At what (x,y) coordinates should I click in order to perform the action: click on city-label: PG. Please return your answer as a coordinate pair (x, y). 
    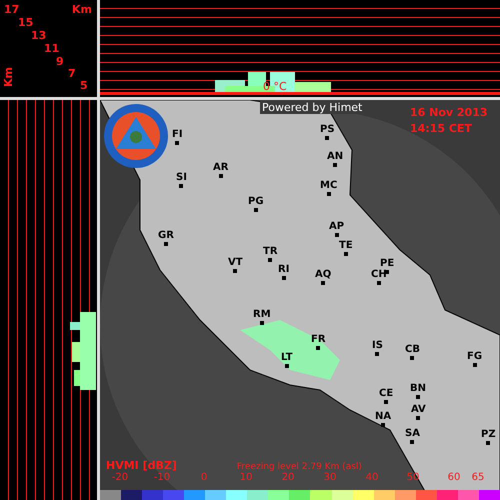
    Looking at the image, I should click on (256, 204).